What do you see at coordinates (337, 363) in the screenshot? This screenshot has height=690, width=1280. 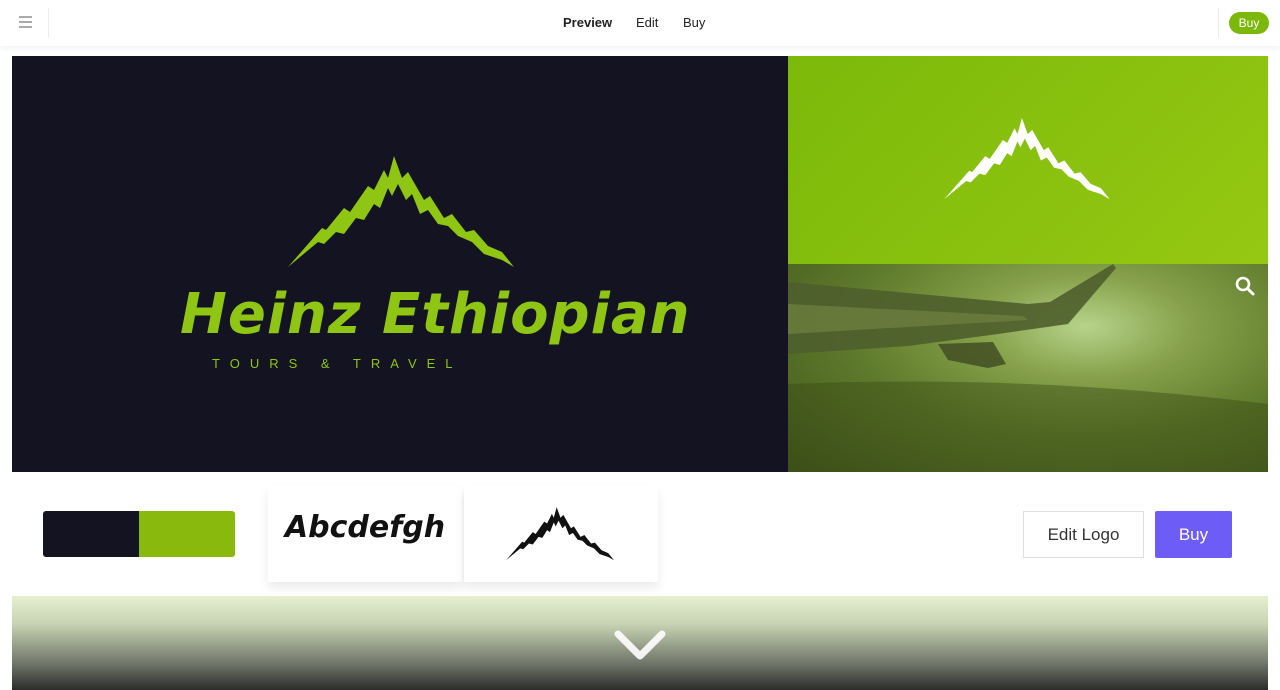 I see `brand-tagline: TOURS & TRAVEL` at bounding box center [337, 363].